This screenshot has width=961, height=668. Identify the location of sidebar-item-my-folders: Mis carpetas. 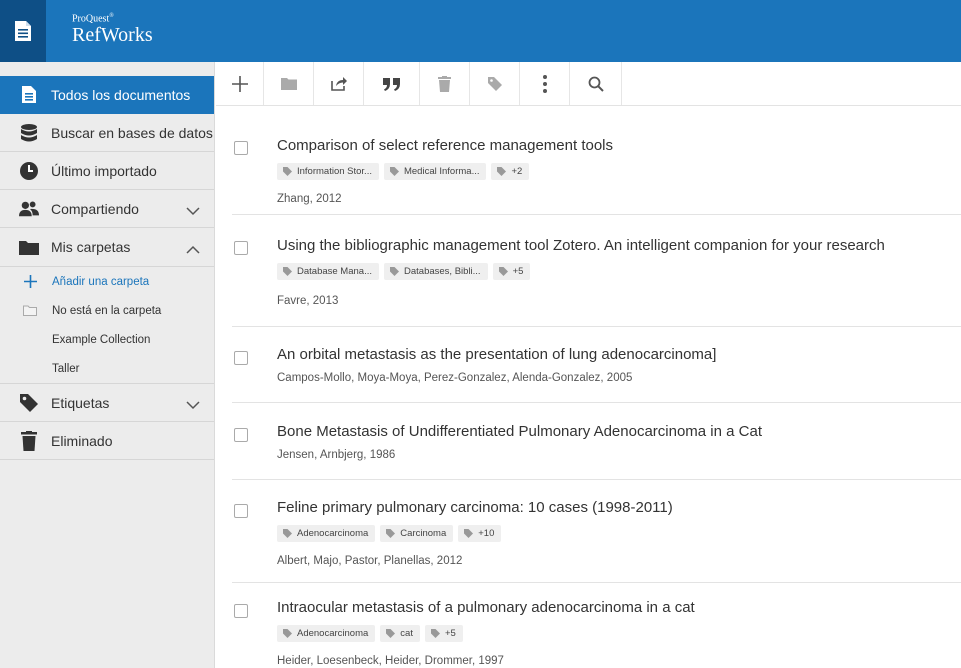
(107, 247).